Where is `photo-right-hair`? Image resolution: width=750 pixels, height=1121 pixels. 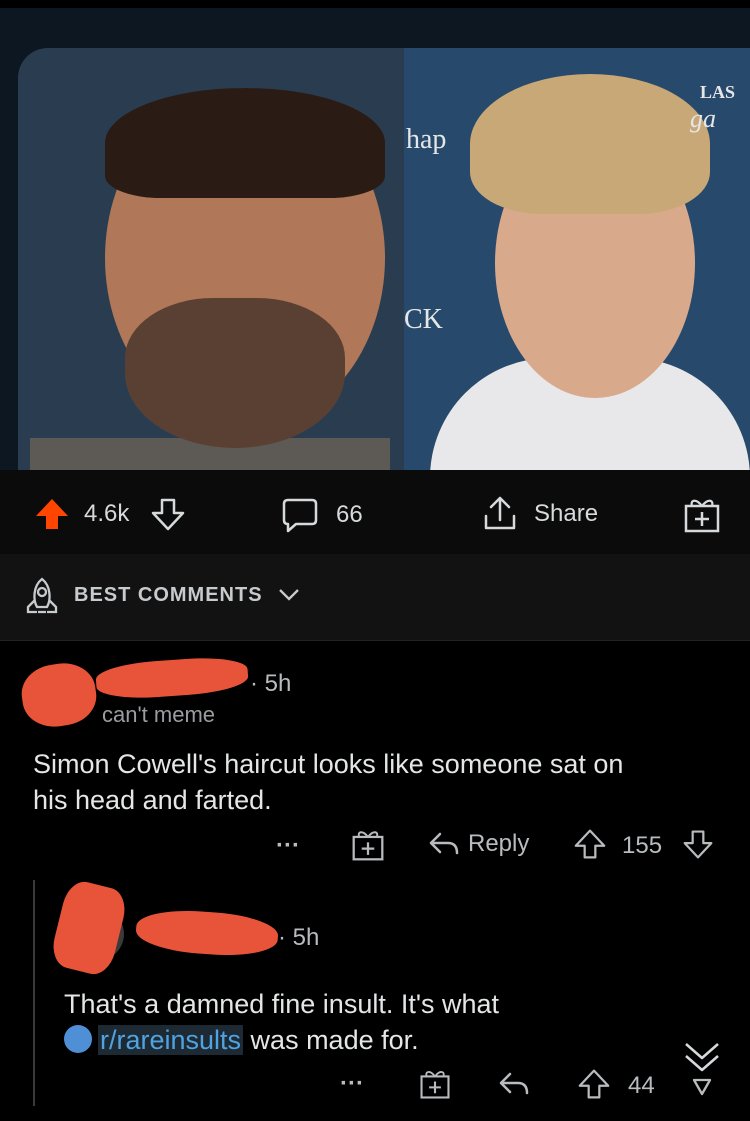 photo-right-hair is located at coordinates (590, 144).